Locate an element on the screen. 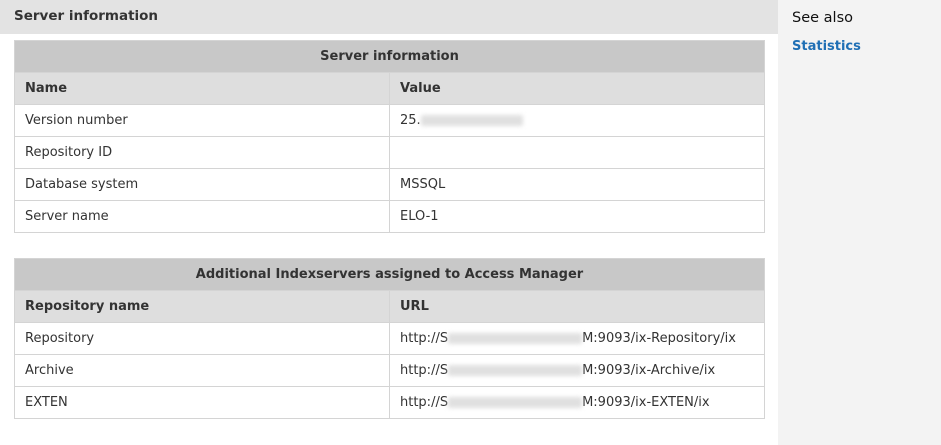 Image resolution: width=941 pixels, height=445 pixels. see-also-heading: See also is located at coordinates (822, 18).